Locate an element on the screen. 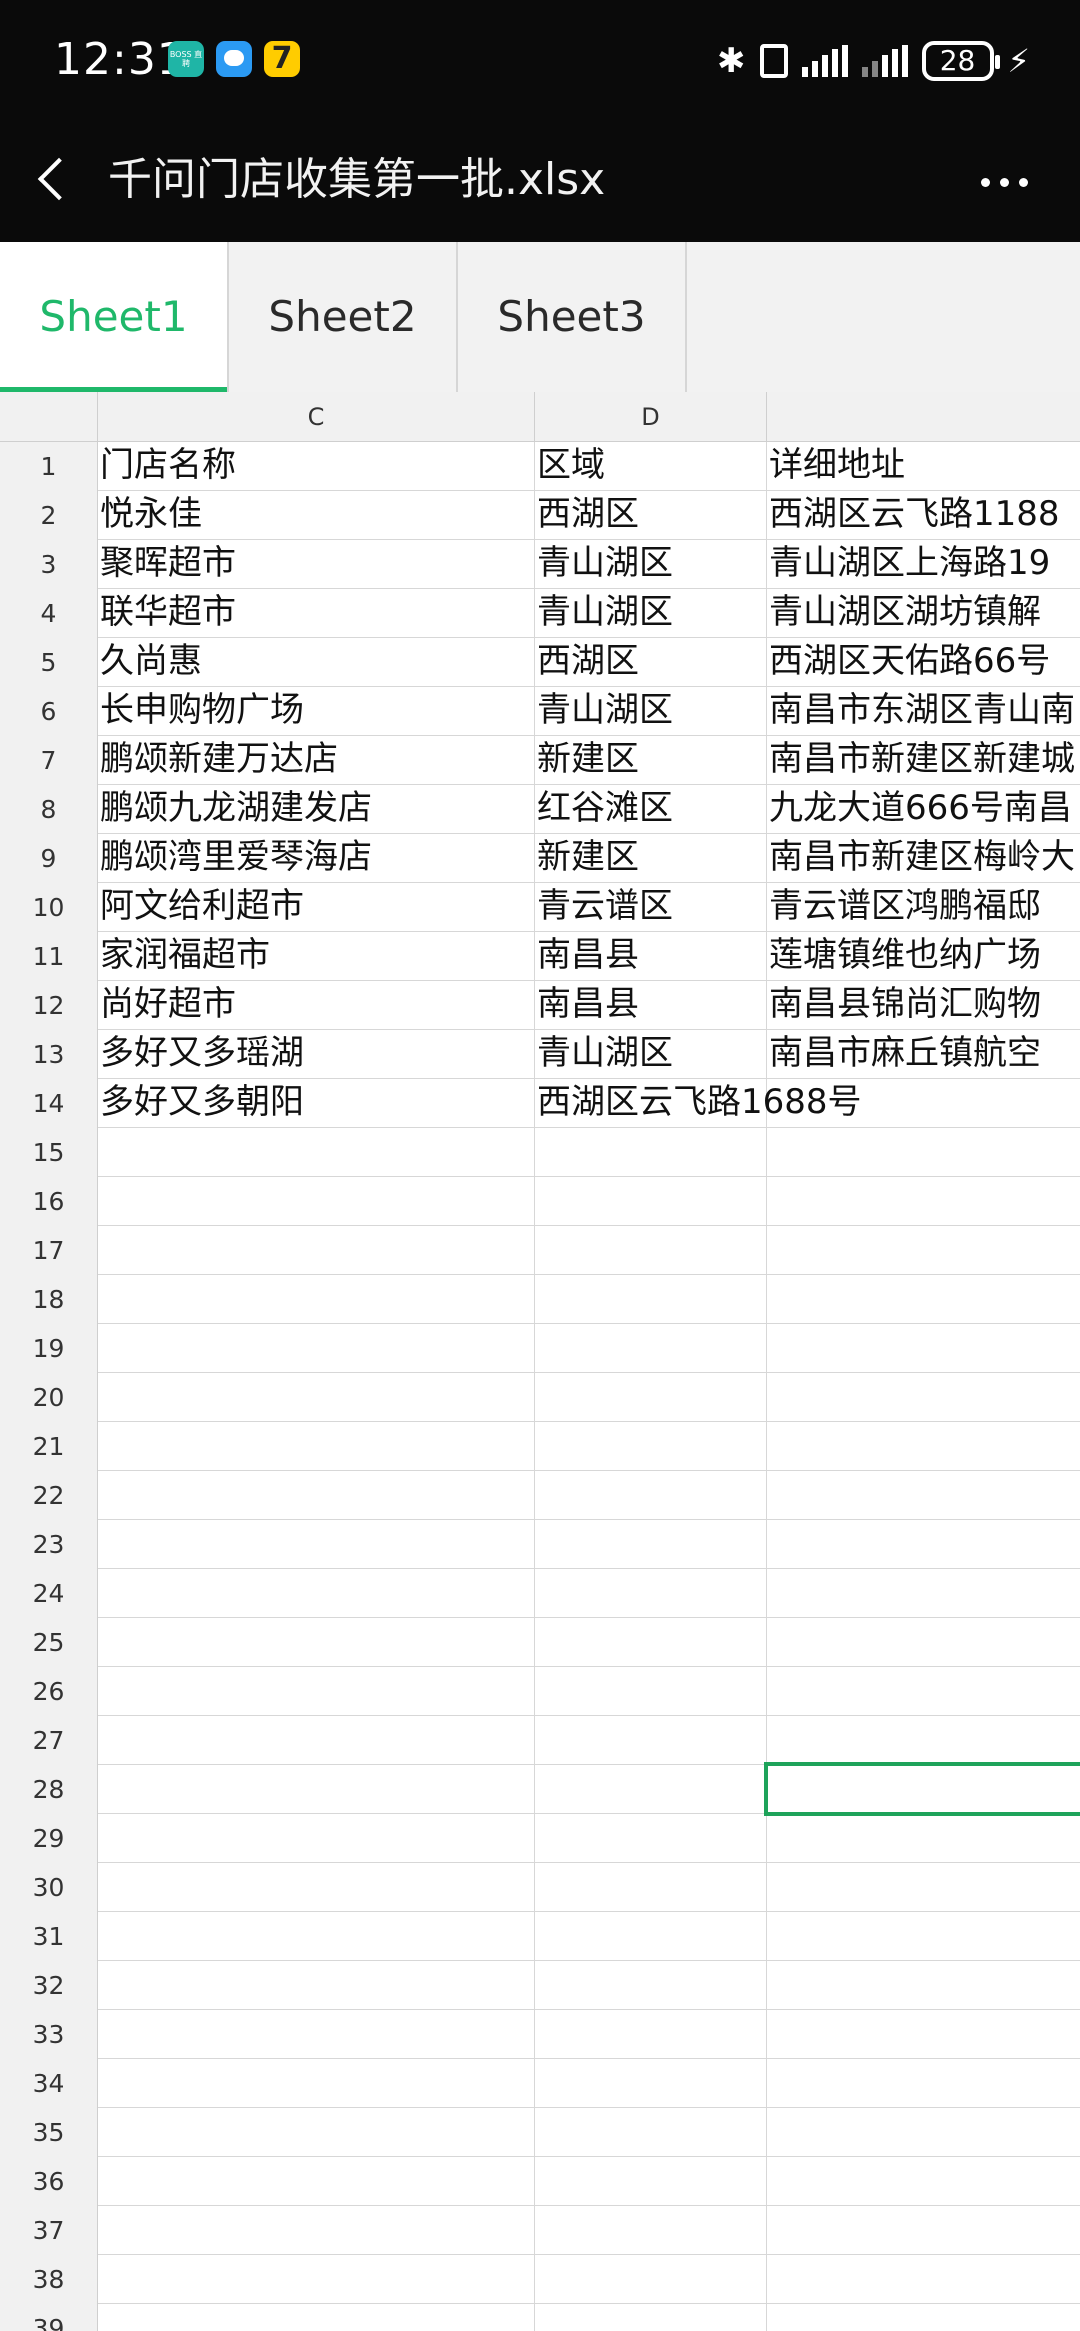  row-number: 4 is located at coordinates (49, 613).